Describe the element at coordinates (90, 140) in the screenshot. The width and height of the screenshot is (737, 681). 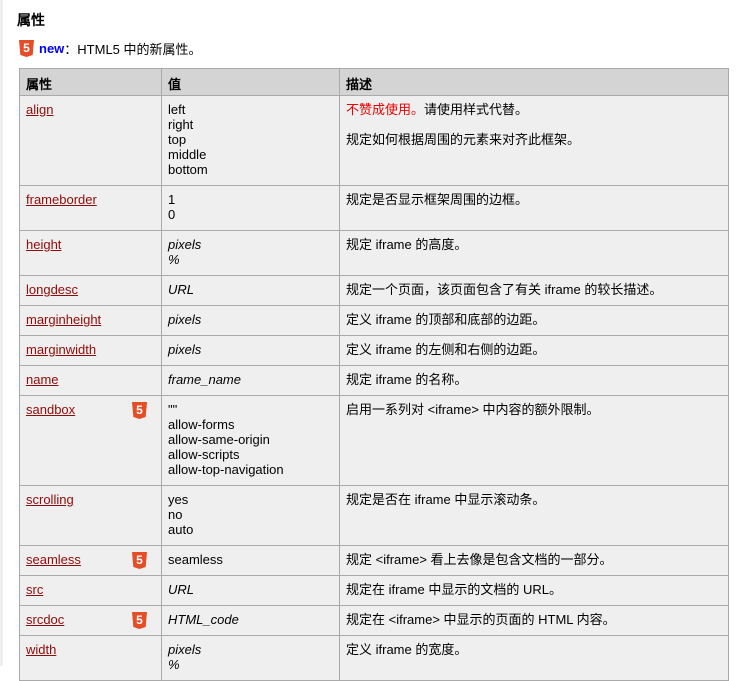
I see `attribute-cell: align` at that location.